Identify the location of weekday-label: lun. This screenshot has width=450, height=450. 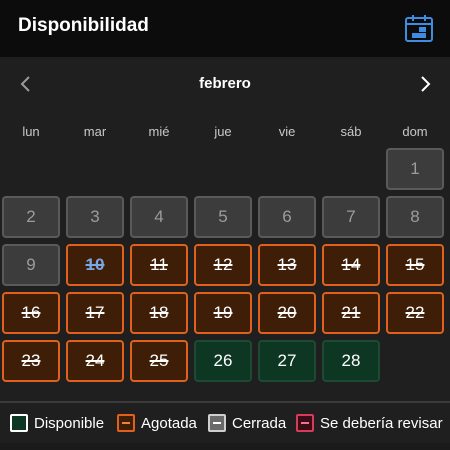
(31, 131).